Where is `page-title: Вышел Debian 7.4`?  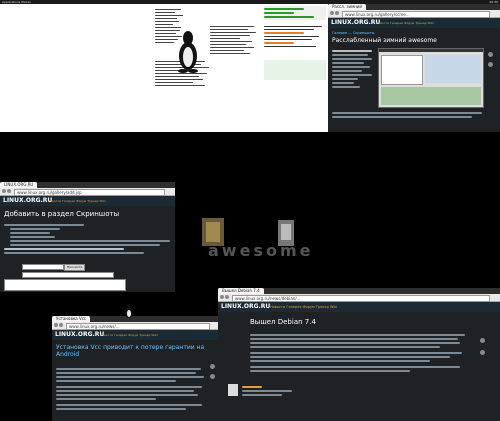 page-title: Вышел Debian 7.4 is located at coordinates (283, 322).